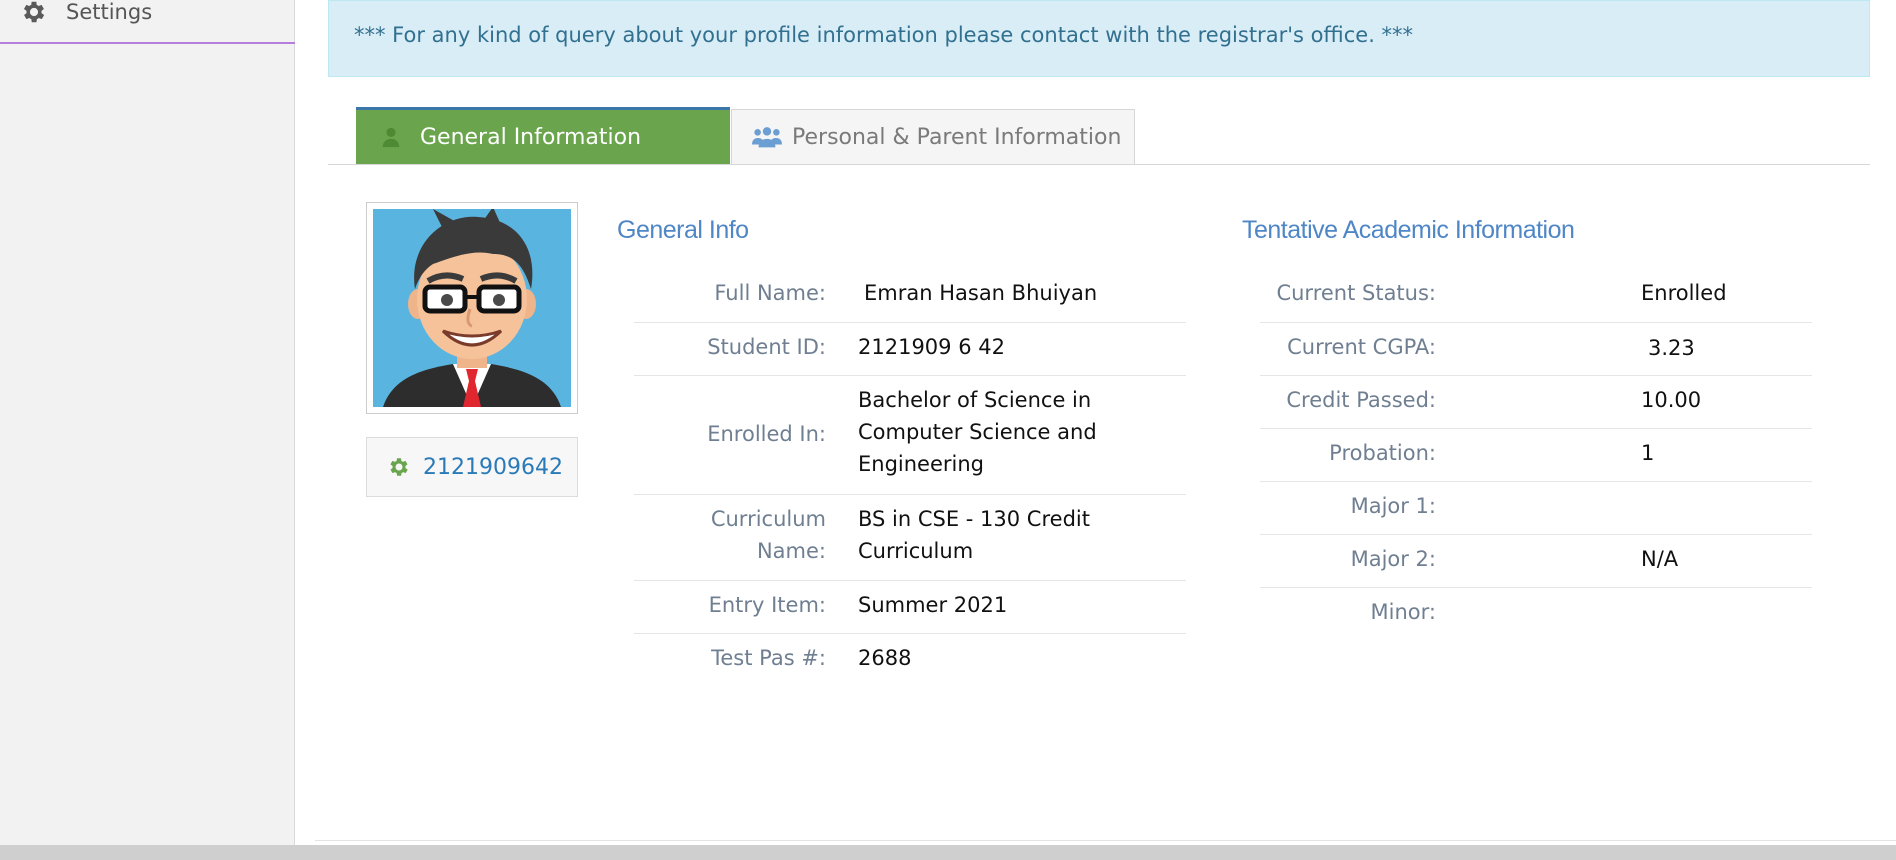  Describe the element at coordinates (493, 467) in the screenshot. I see `student-id-link: 2121909642` at that location.